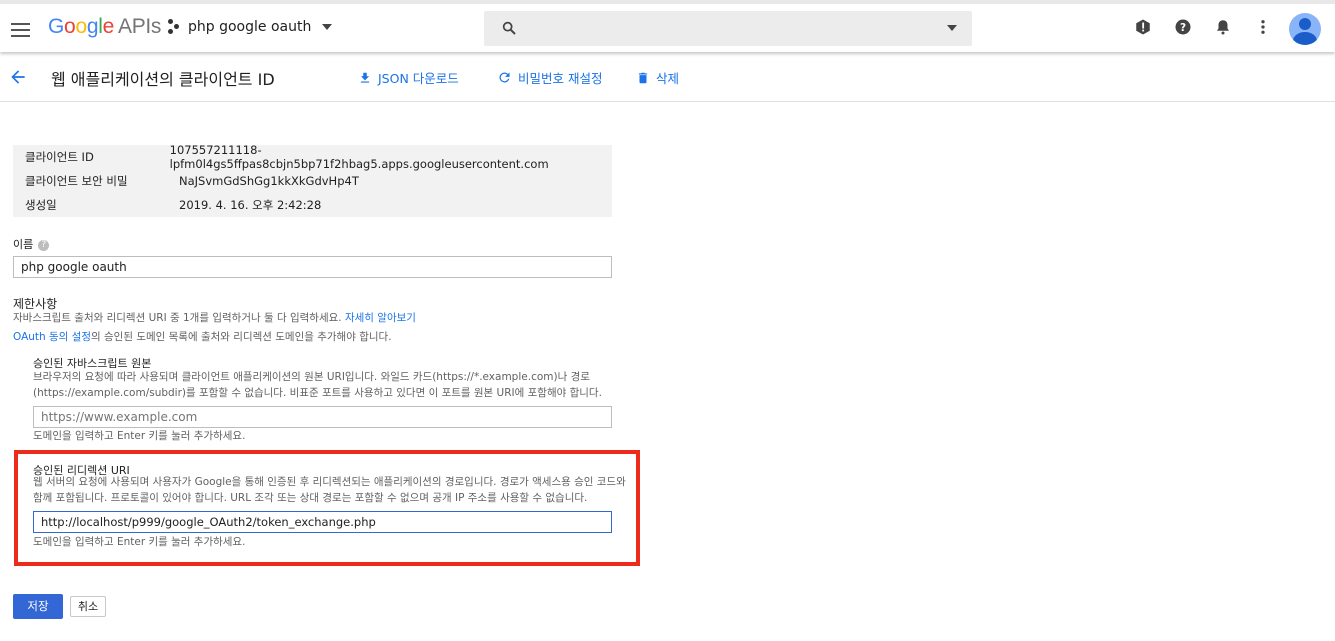  I want to click on delete-label: 삭제, so click(668, 78).